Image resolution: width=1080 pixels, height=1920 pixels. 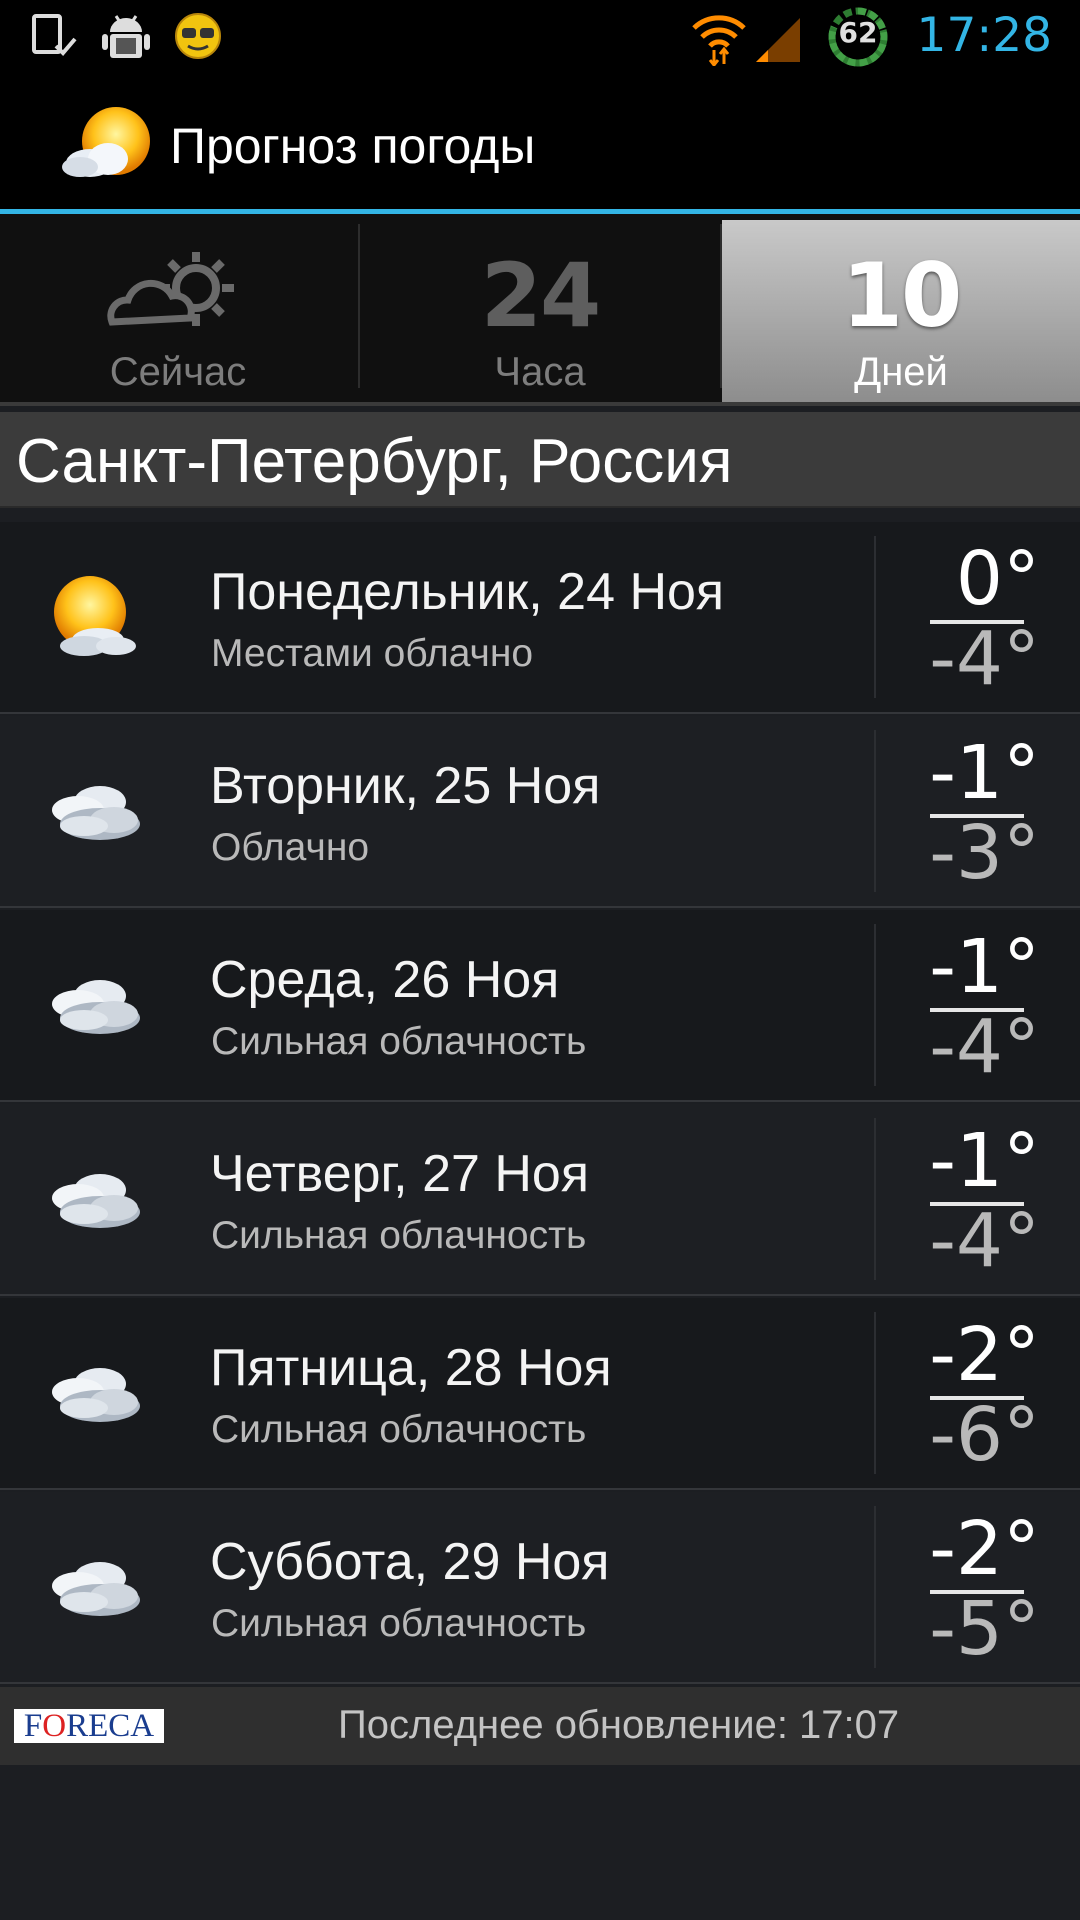 I want to click on forecast-condition: Облачно, so click(x=290, y=847).